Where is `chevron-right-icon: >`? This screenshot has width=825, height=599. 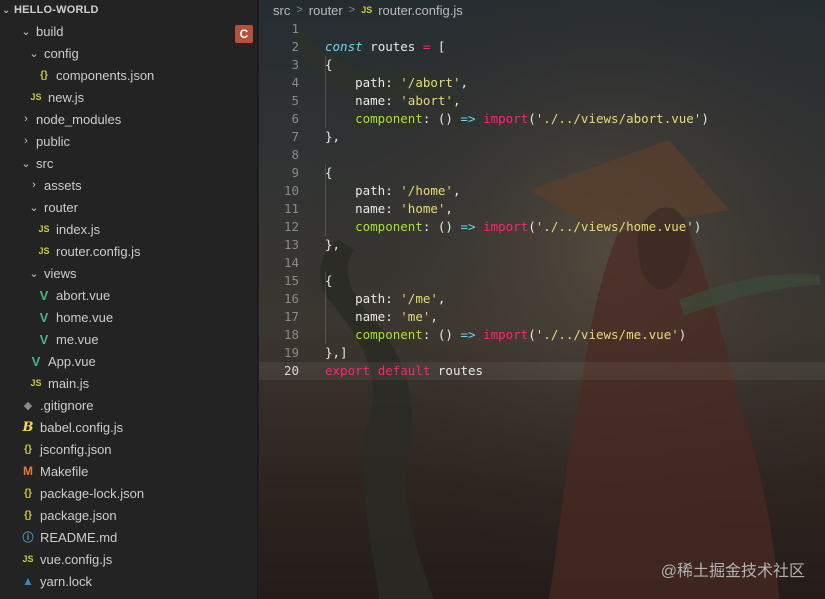 chevron-right-icon: > is located at coordinates (299, 10).